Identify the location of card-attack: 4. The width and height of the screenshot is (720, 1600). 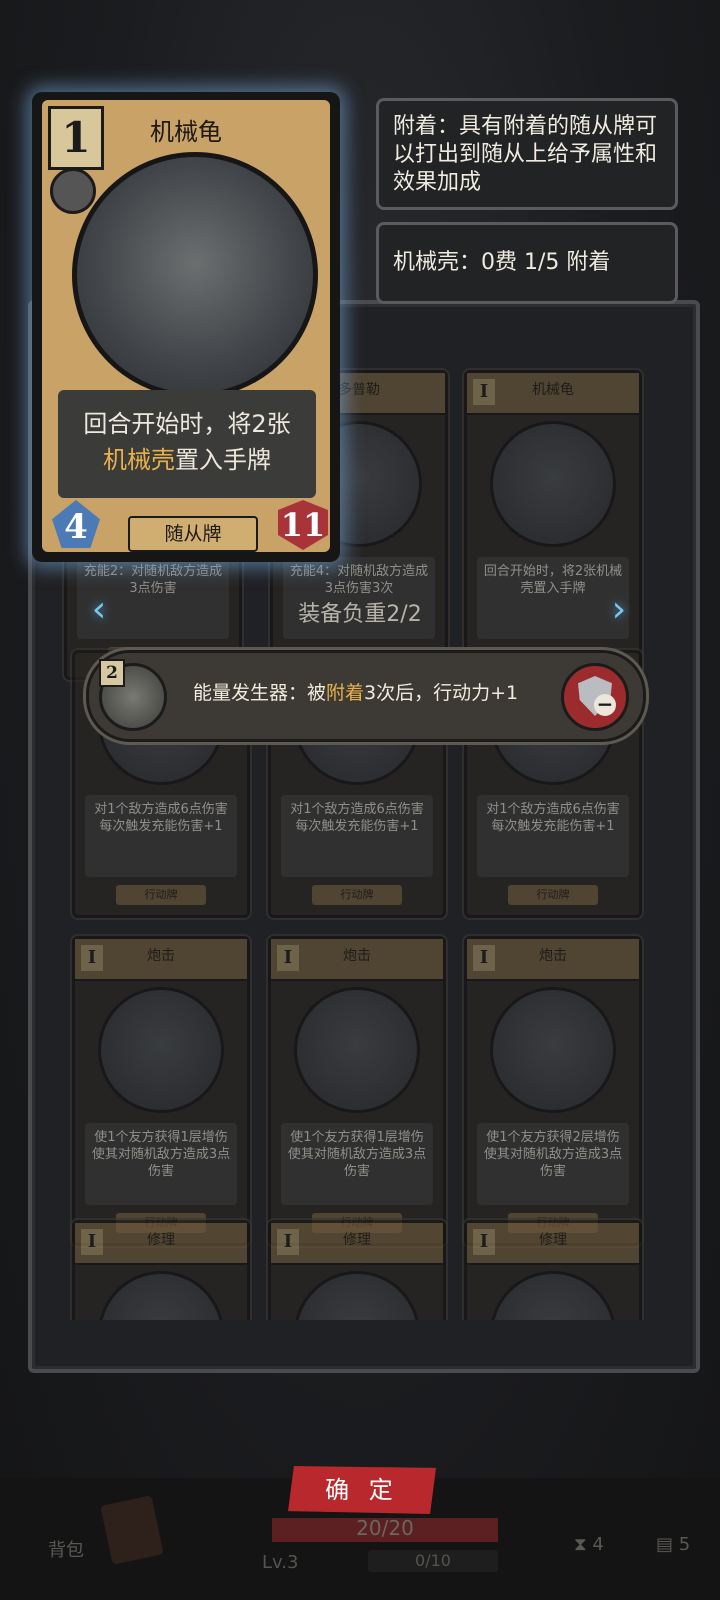
(76, 524).